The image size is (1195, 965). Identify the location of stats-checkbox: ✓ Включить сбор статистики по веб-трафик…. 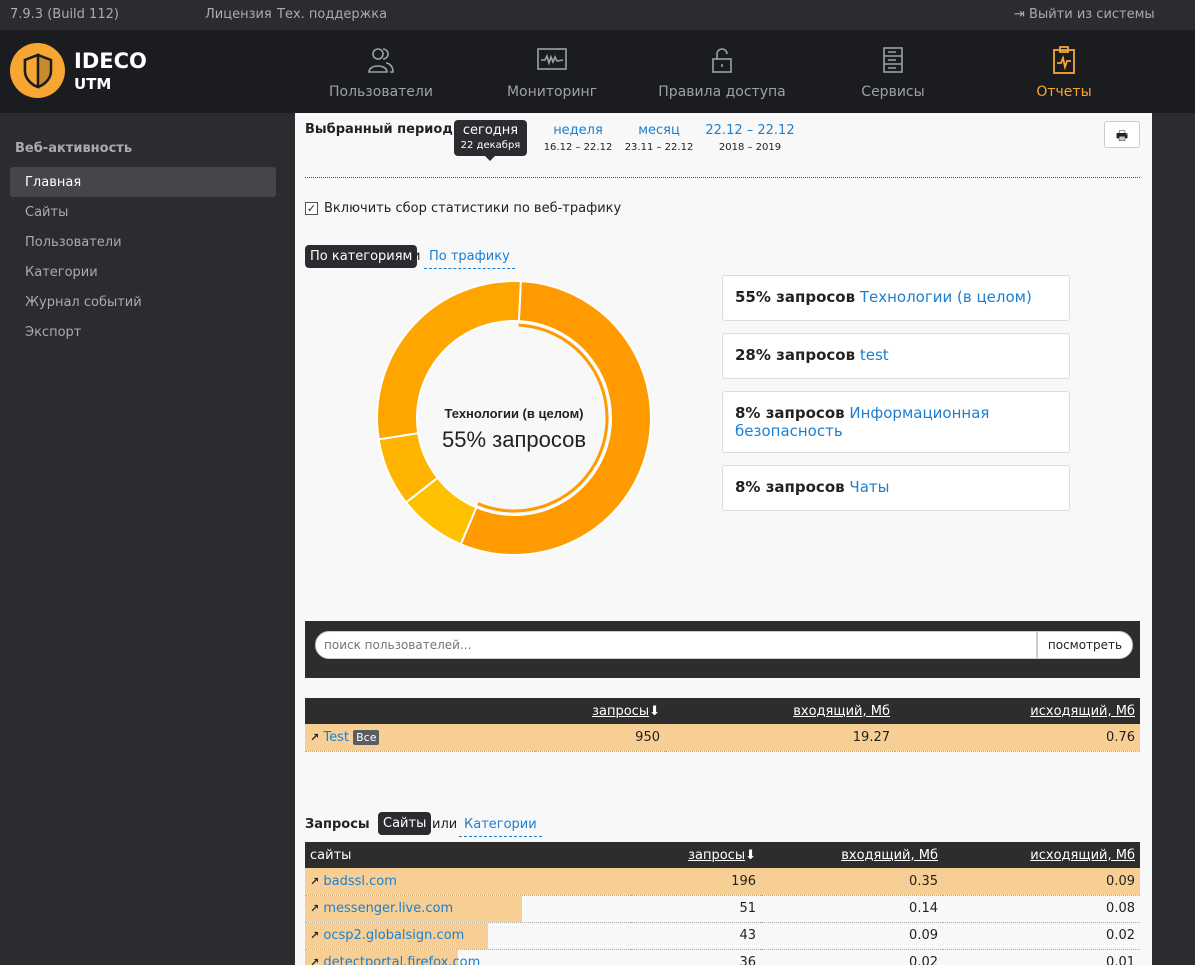
(463, 208).